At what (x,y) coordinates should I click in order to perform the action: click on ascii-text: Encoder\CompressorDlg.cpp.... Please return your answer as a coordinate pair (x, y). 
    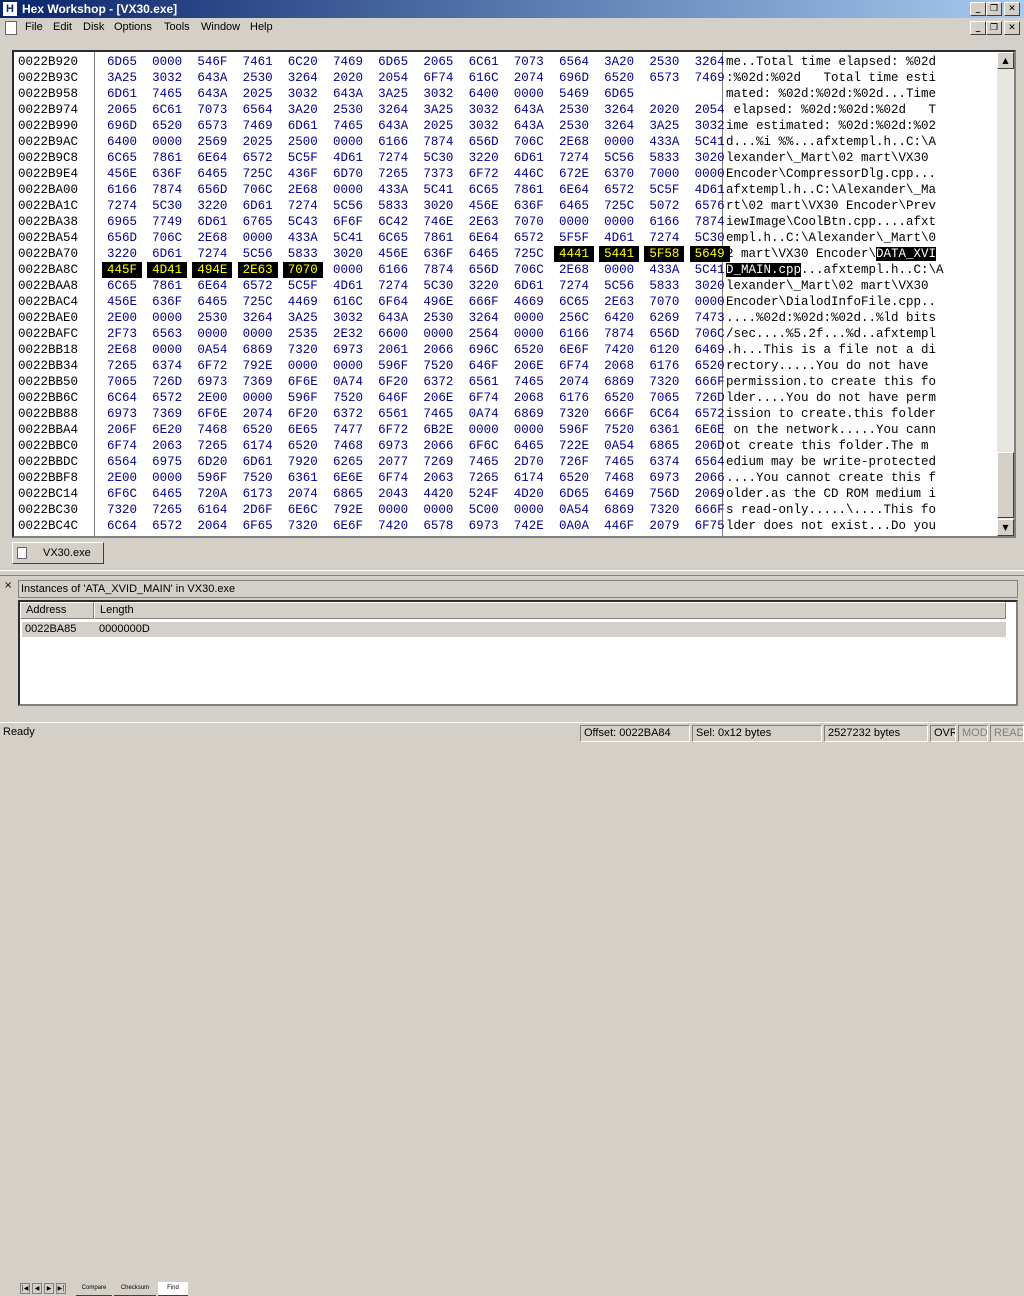
    Looking at the image, I should click on (831, 174).